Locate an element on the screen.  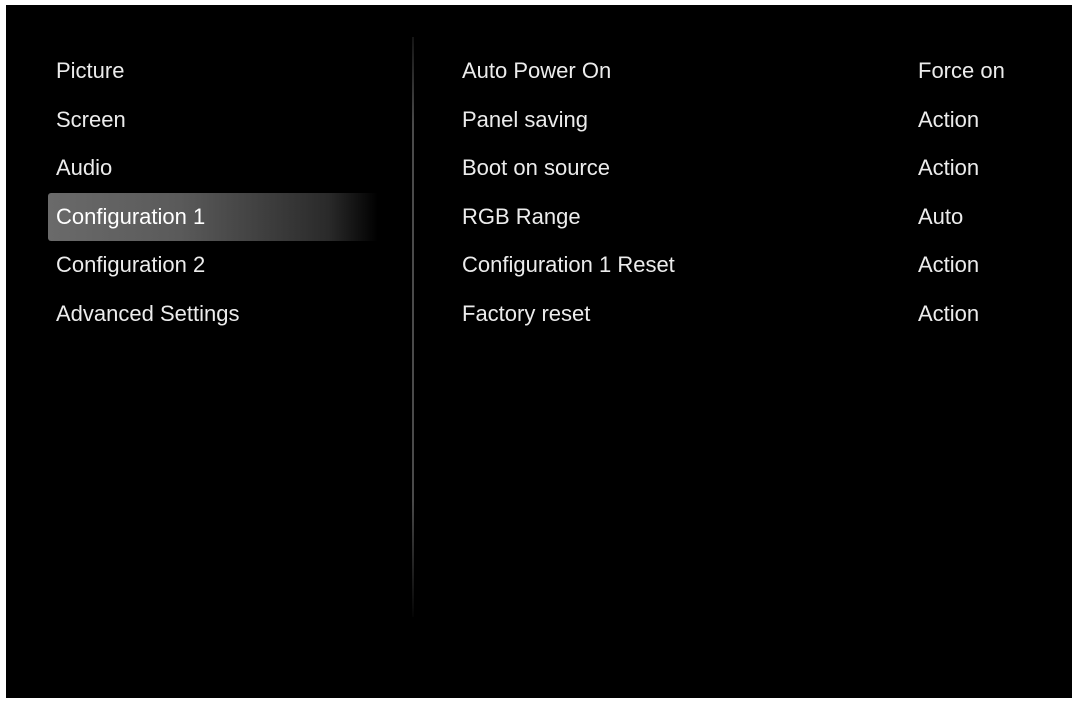
category-item-advanced-settings: Advanced Settings is located at coordinates (213, 314).